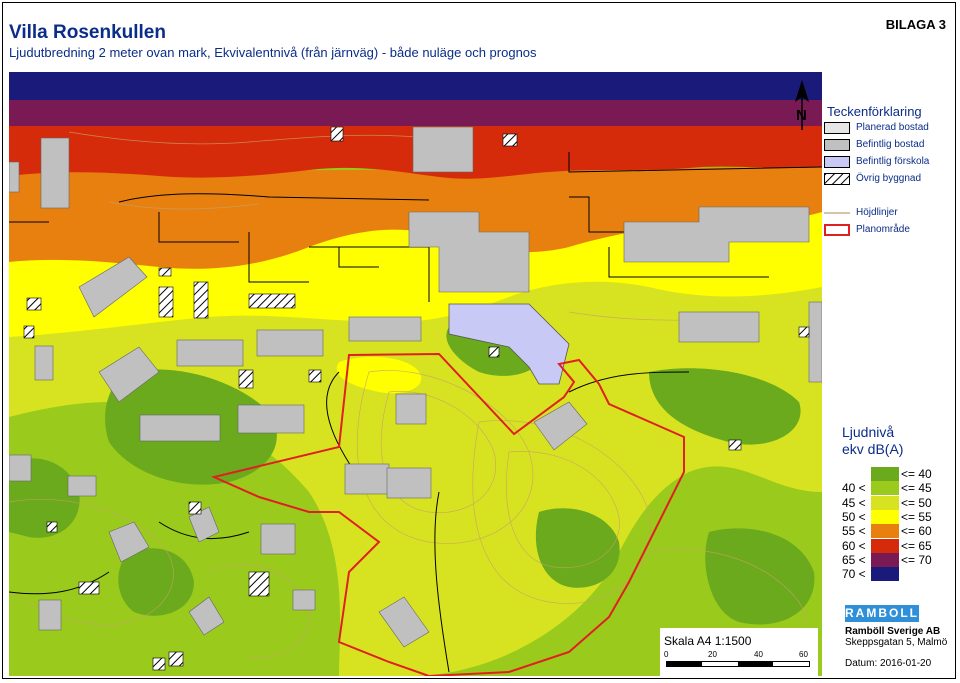 The width and height of the screenshot is (960, 683). What do you see at coordinates (916, 531) in the screenshot?
I see `noise-band-high: <= 60` at bounding box center [916, 531].